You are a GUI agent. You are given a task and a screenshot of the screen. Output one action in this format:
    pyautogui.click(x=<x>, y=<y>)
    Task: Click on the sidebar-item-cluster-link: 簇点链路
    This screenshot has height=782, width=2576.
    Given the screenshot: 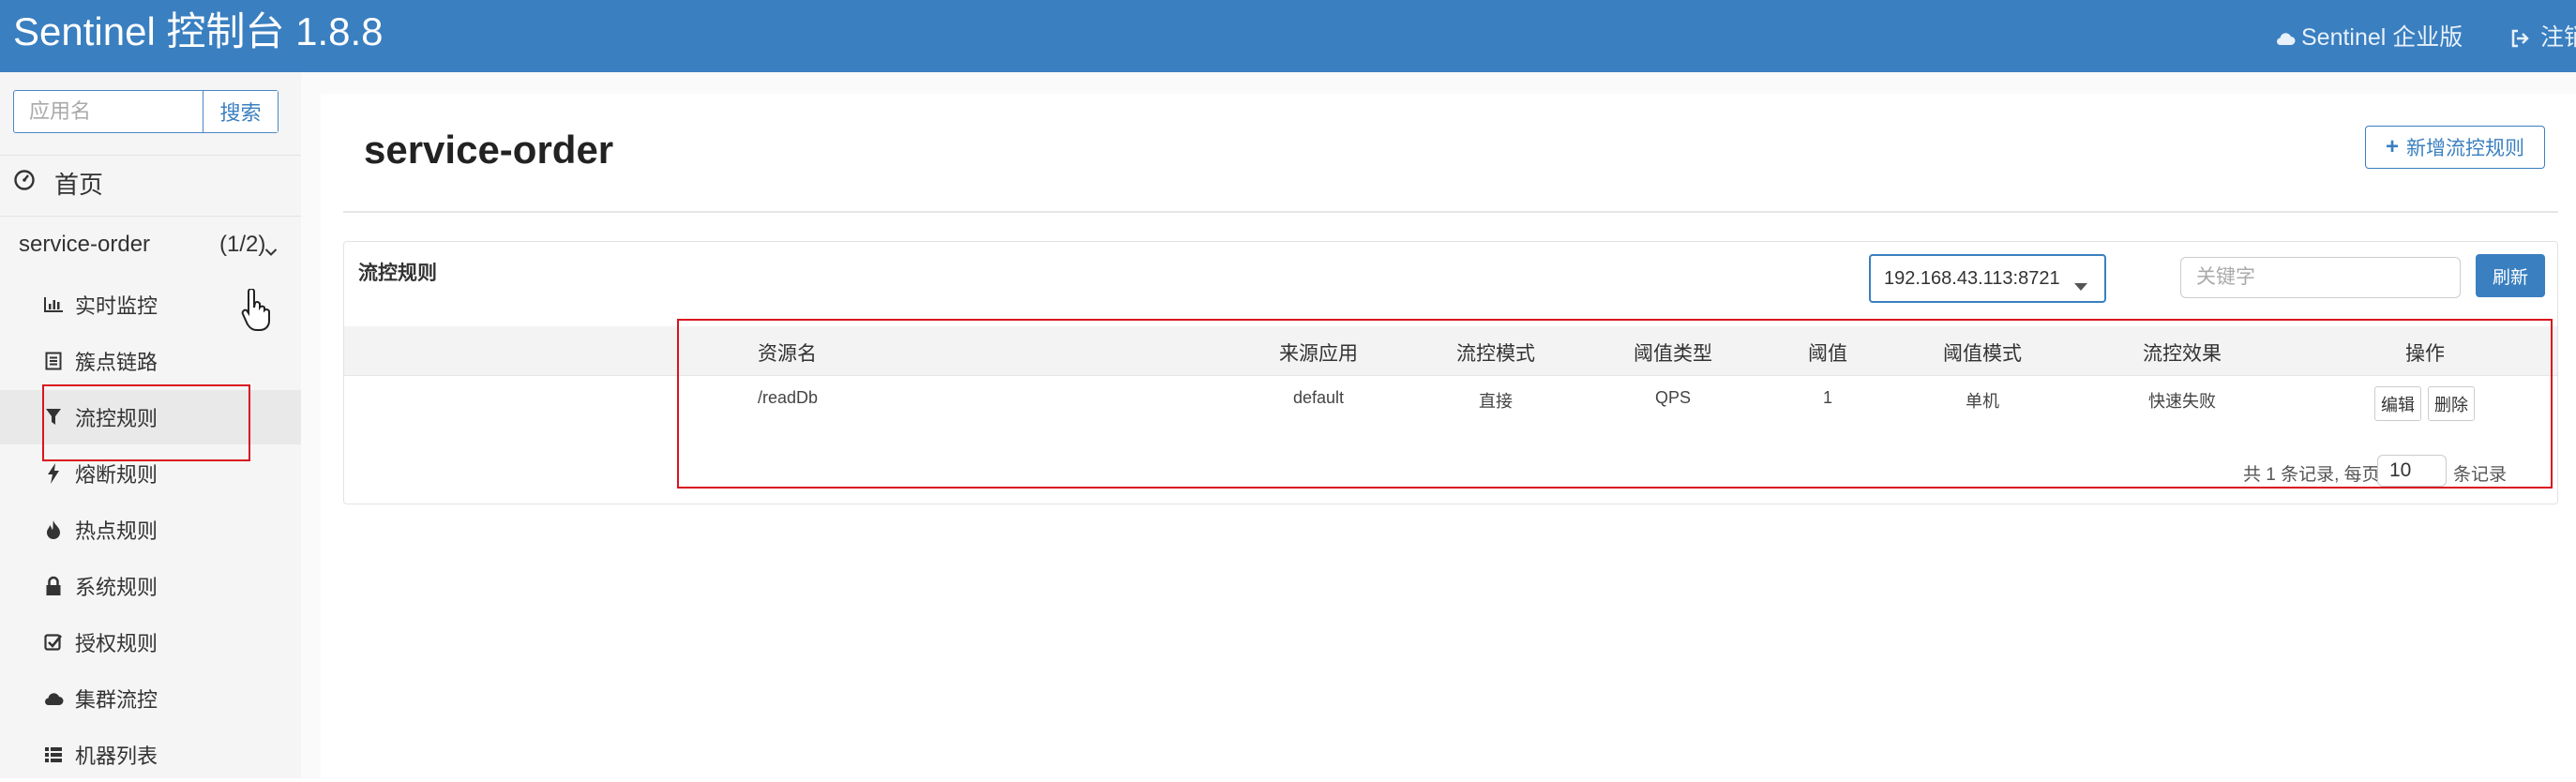 What is the action you would take?
    pyautogui.click(x=150, y=361)
    